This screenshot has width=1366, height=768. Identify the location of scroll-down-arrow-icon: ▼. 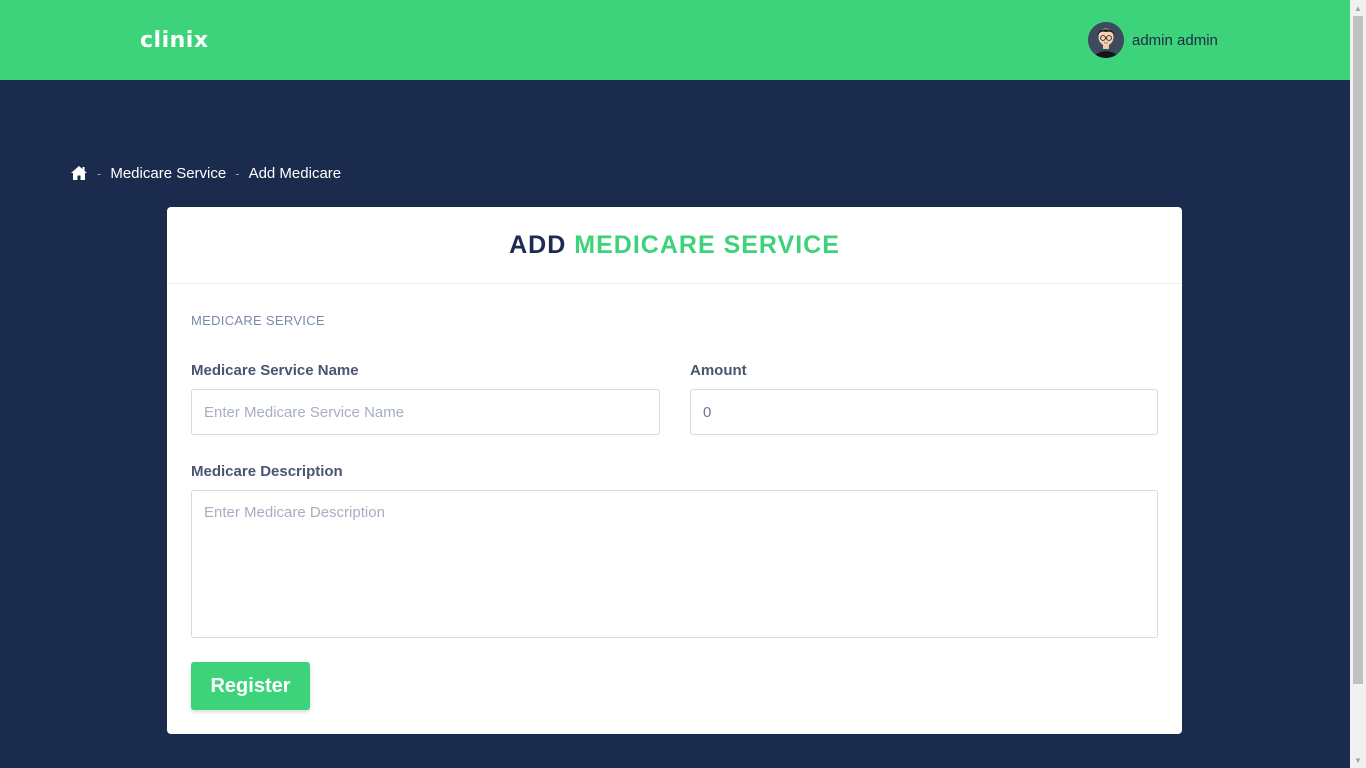
(1358, 760).